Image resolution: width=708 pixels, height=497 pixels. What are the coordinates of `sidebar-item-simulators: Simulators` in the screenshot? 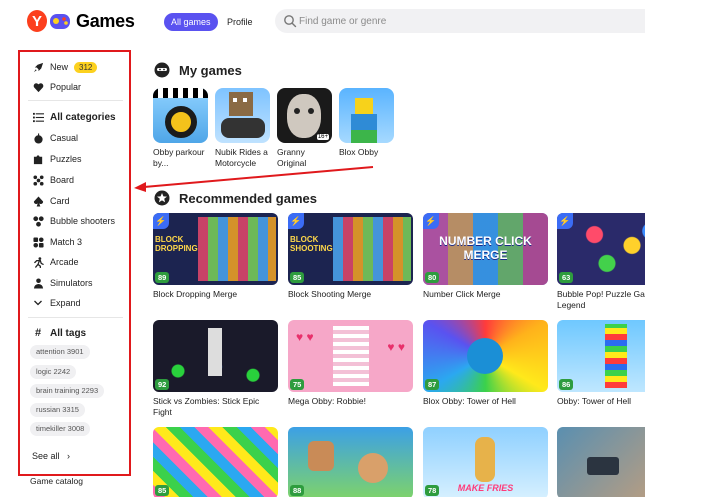 It's located at (62, 283).